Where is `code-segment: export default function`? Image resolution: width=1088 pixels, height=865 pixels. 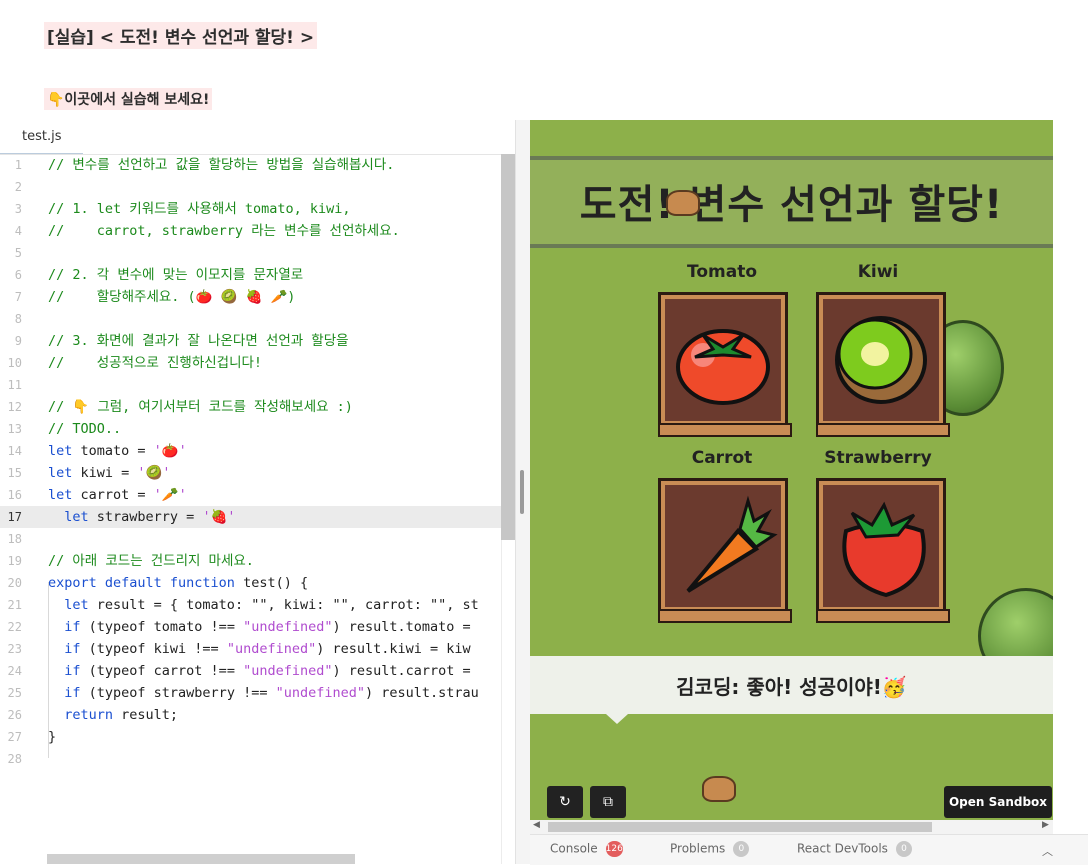
code-segment: export default function is located at coordinates (141, 583).